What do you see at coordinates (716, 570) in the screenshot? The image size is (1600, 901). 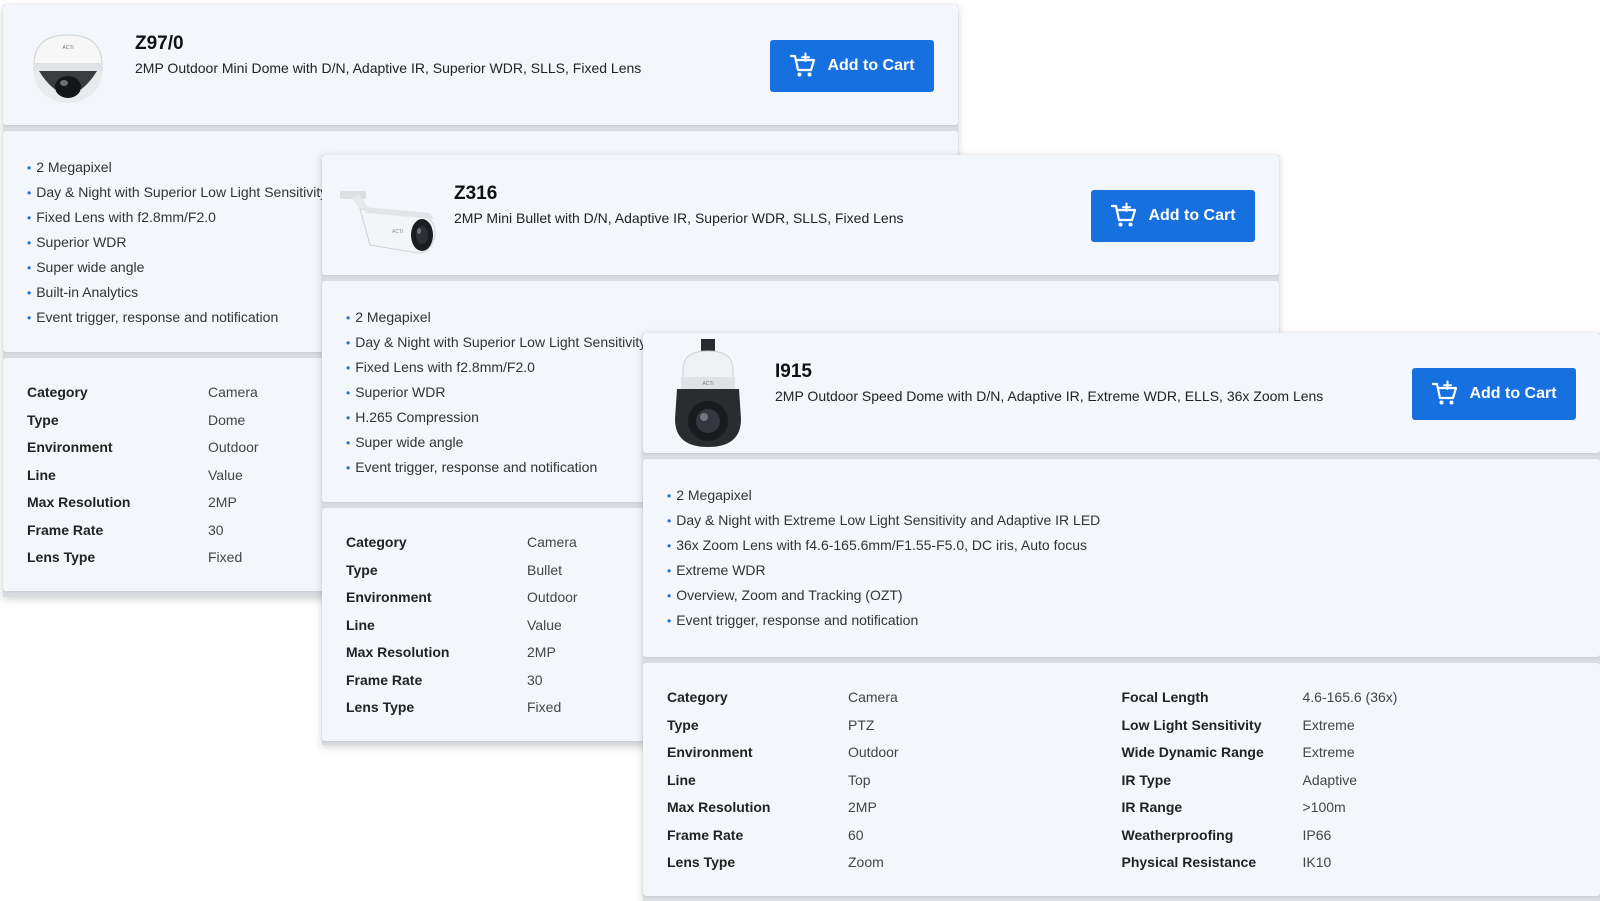 I see `feature-item: • Extreme WDR` at bounding box center [716, 570].